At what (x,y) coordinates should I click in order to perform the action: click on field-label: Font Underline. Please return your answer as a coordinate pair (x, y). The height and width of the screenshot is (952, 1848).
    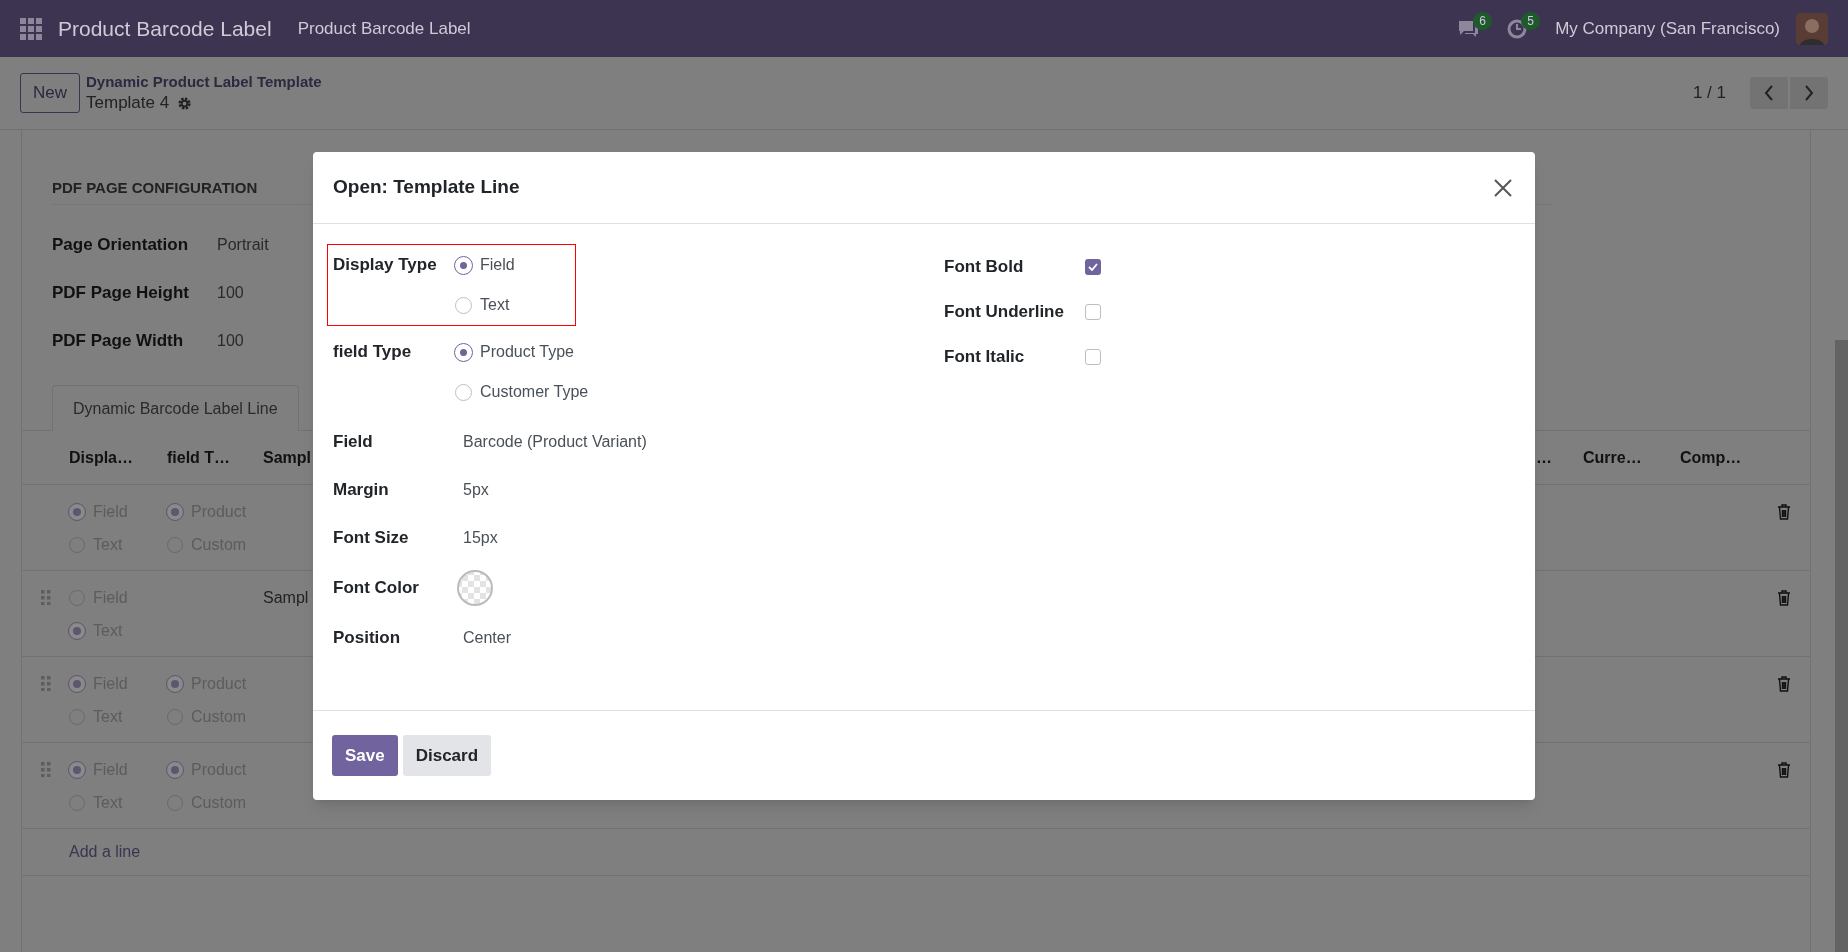
    Looking at the image, I should click on (1004, 311).